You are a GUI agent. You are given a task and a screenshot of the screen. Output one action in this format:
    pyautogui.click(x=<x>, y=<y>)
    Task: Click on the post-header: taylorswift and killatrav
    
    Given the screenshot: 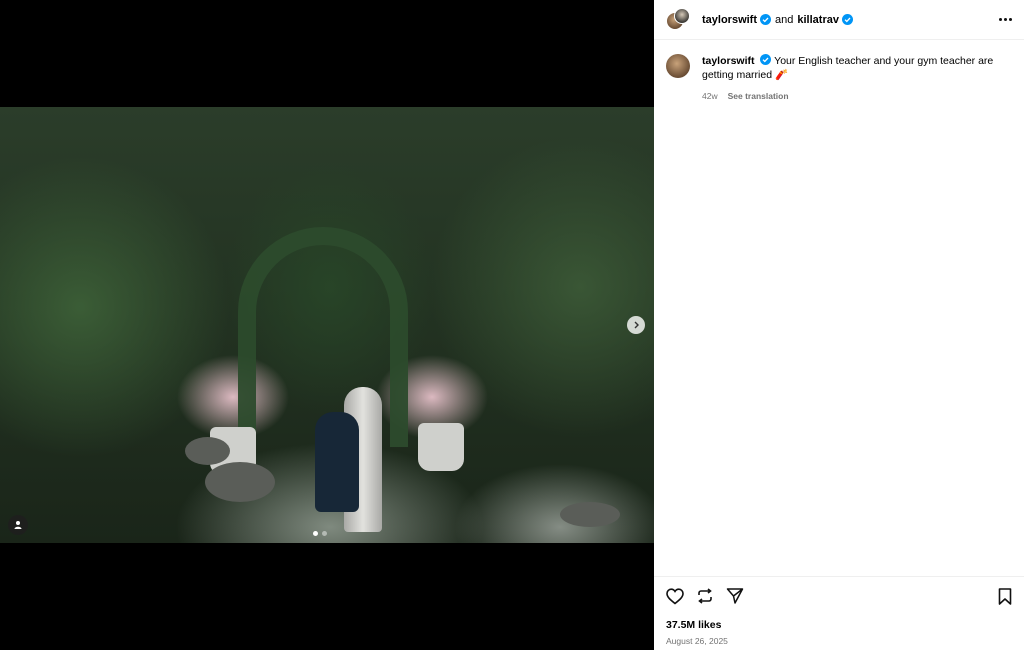 What is the action you would take?
    pyautogui.click(x=839, y=20)
    